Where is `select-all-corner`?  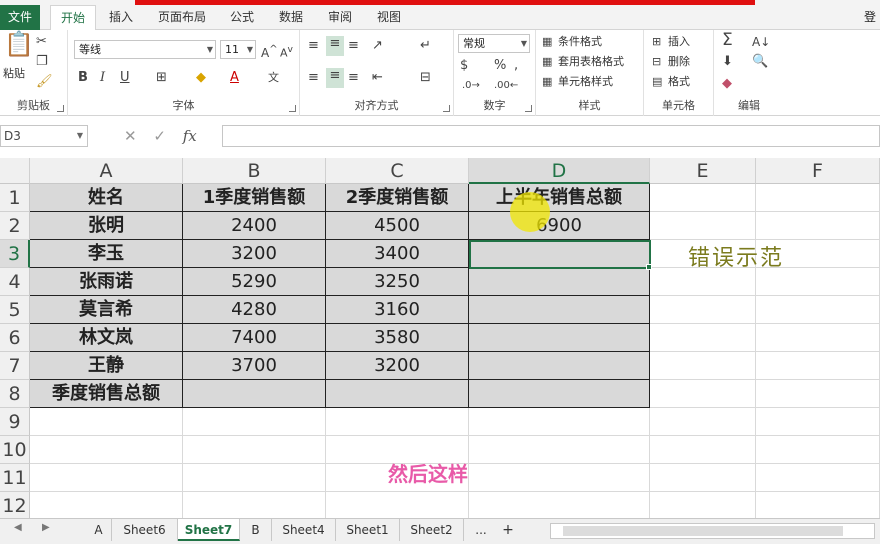
select-all-corner is located at coordinates (15, 171).